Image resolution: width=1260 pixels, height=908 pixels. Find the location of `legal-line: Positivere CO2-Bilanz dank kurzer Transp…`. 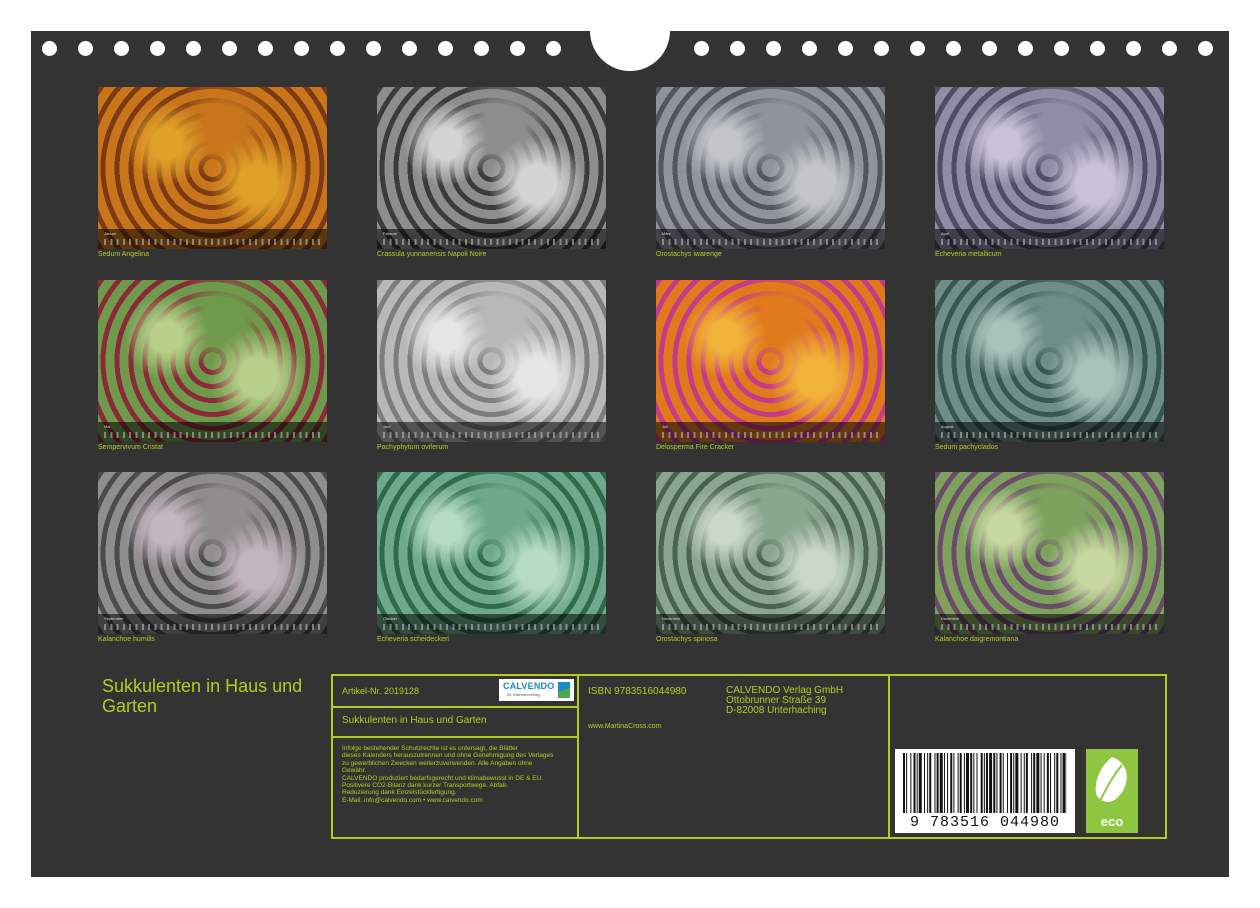

legal-line: Positivere CO2-Bilanz dank kurzer Transp… is located at coordinates (425, 786).